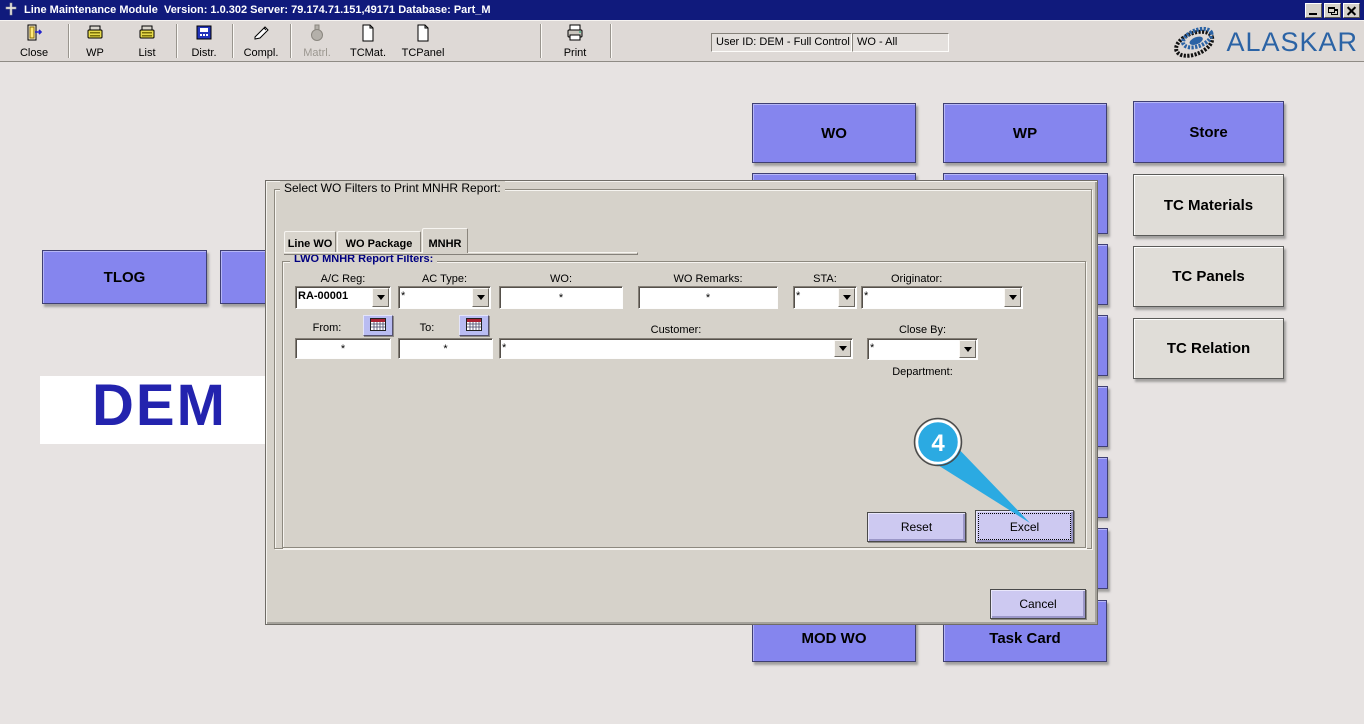 Image resolution: width=1364 pixels, height=724 pixels. Describe the element at coordinates (1208, 132) in the screenshot. I see `store-button: Store` at that location.